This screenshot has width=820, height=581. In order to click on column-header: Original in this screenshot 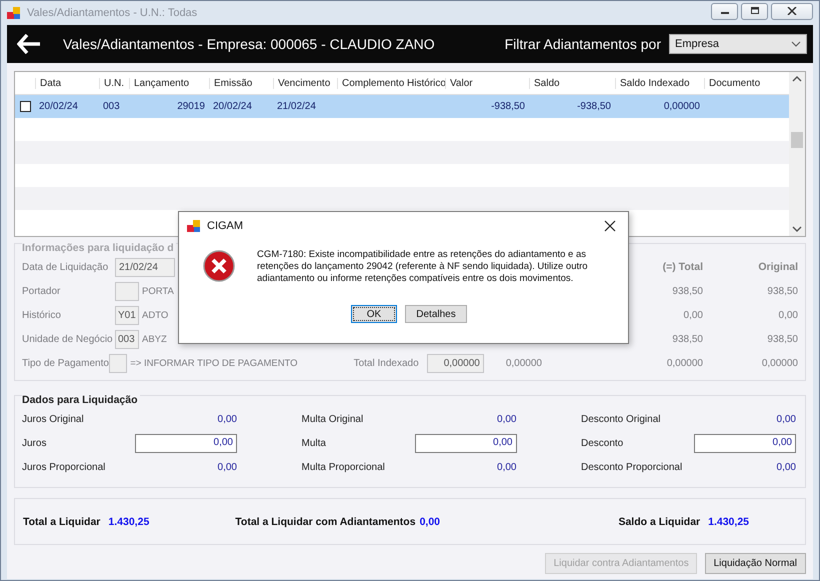, I will do `click(777, 267)`.